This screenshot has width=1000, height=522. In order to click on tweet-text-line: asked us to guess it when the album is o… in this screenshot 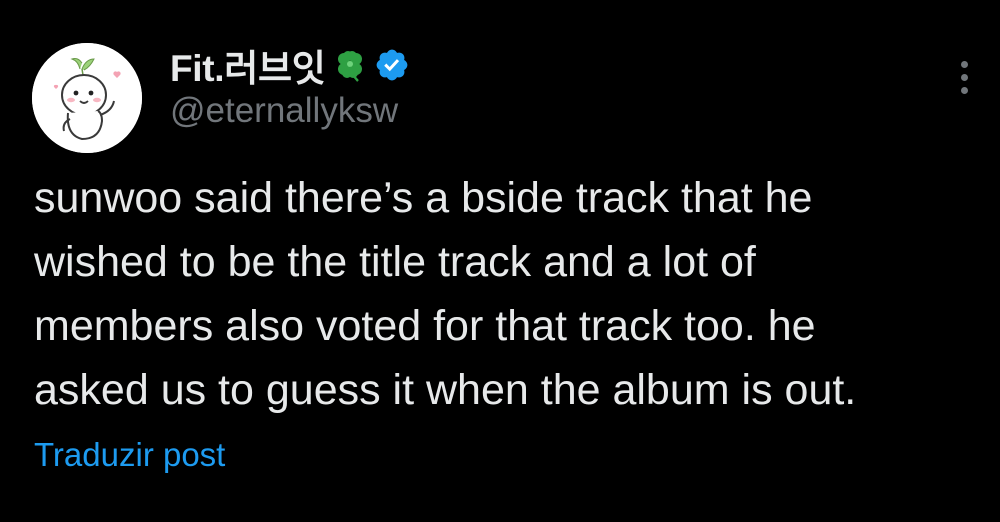, I will do `click(445, 390)`.